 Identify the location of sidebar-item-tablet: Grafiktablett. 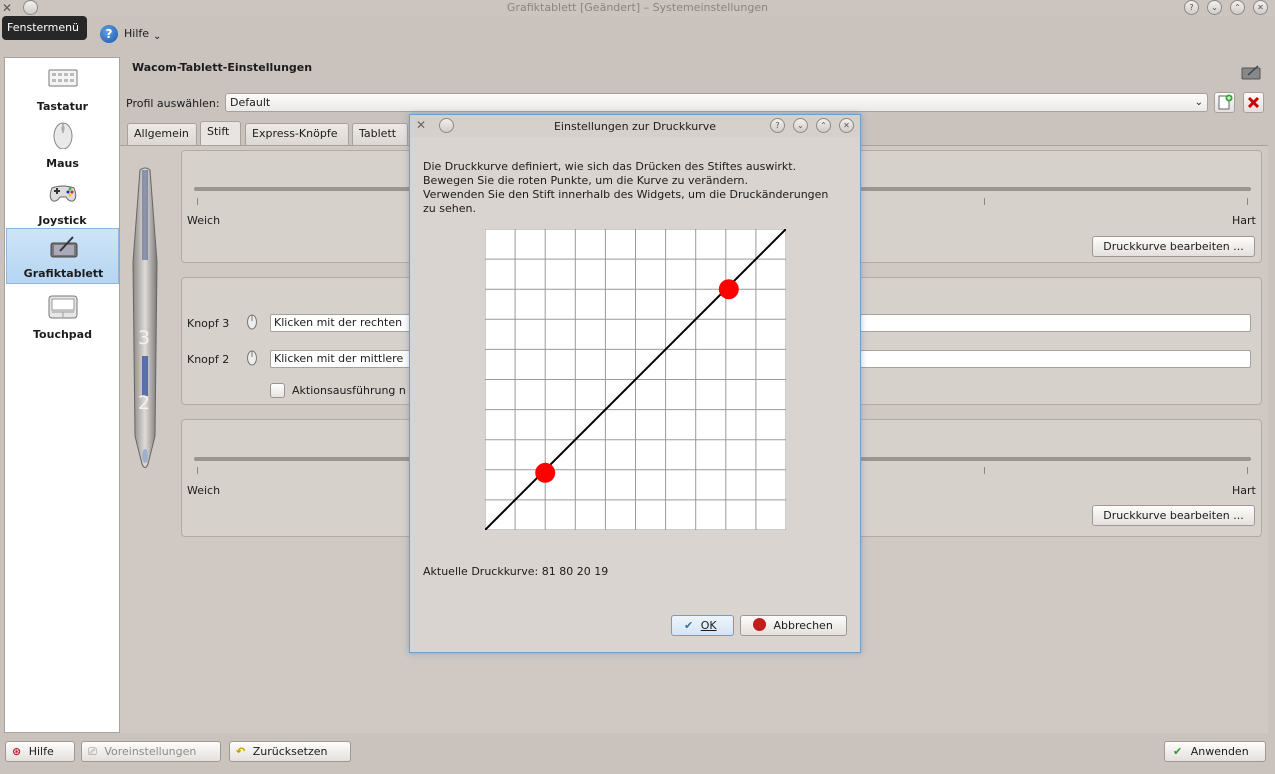
(62, 256).